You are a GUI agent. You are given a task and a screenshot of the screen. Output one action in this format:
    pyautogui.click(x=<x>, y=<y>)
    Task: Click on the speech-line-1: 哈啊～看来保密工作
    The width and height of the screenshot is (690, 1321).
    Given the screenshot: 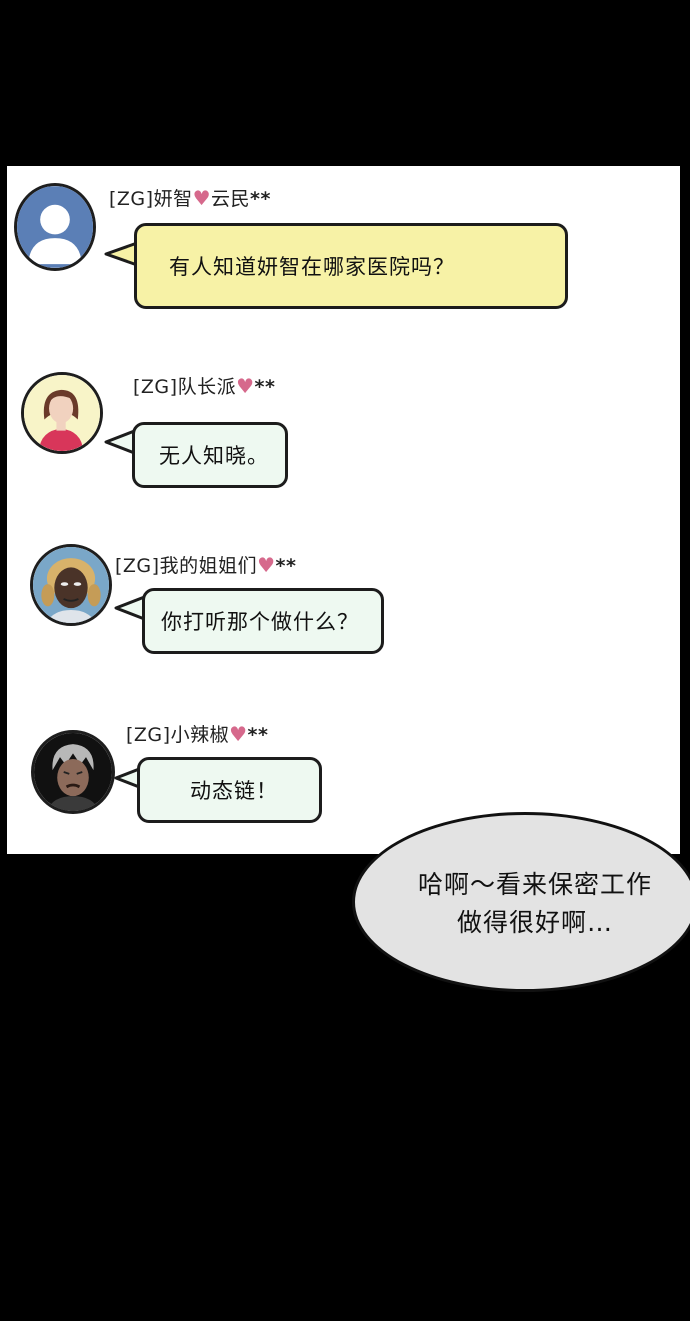 What is the action you would take?
    pyautogui.click(x=534, y=884)
    